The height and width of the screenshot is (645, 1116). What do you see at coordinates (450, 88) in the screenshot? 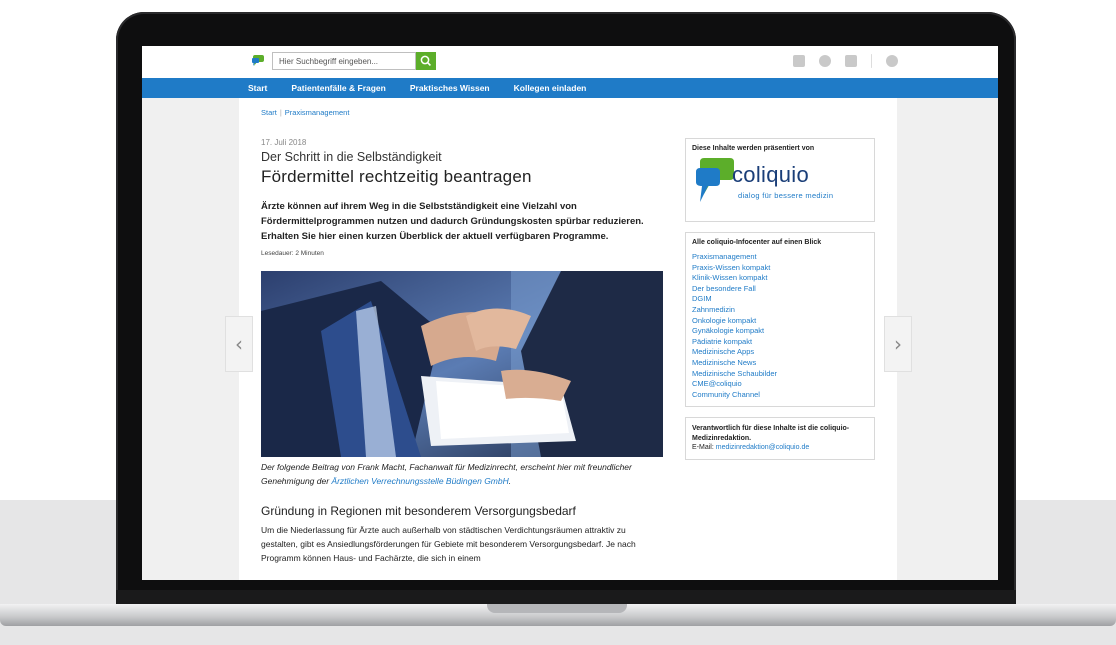
I see `nav-item-praktisches-wissen: Praktisches Wissen` at bounding box center [450, 88].